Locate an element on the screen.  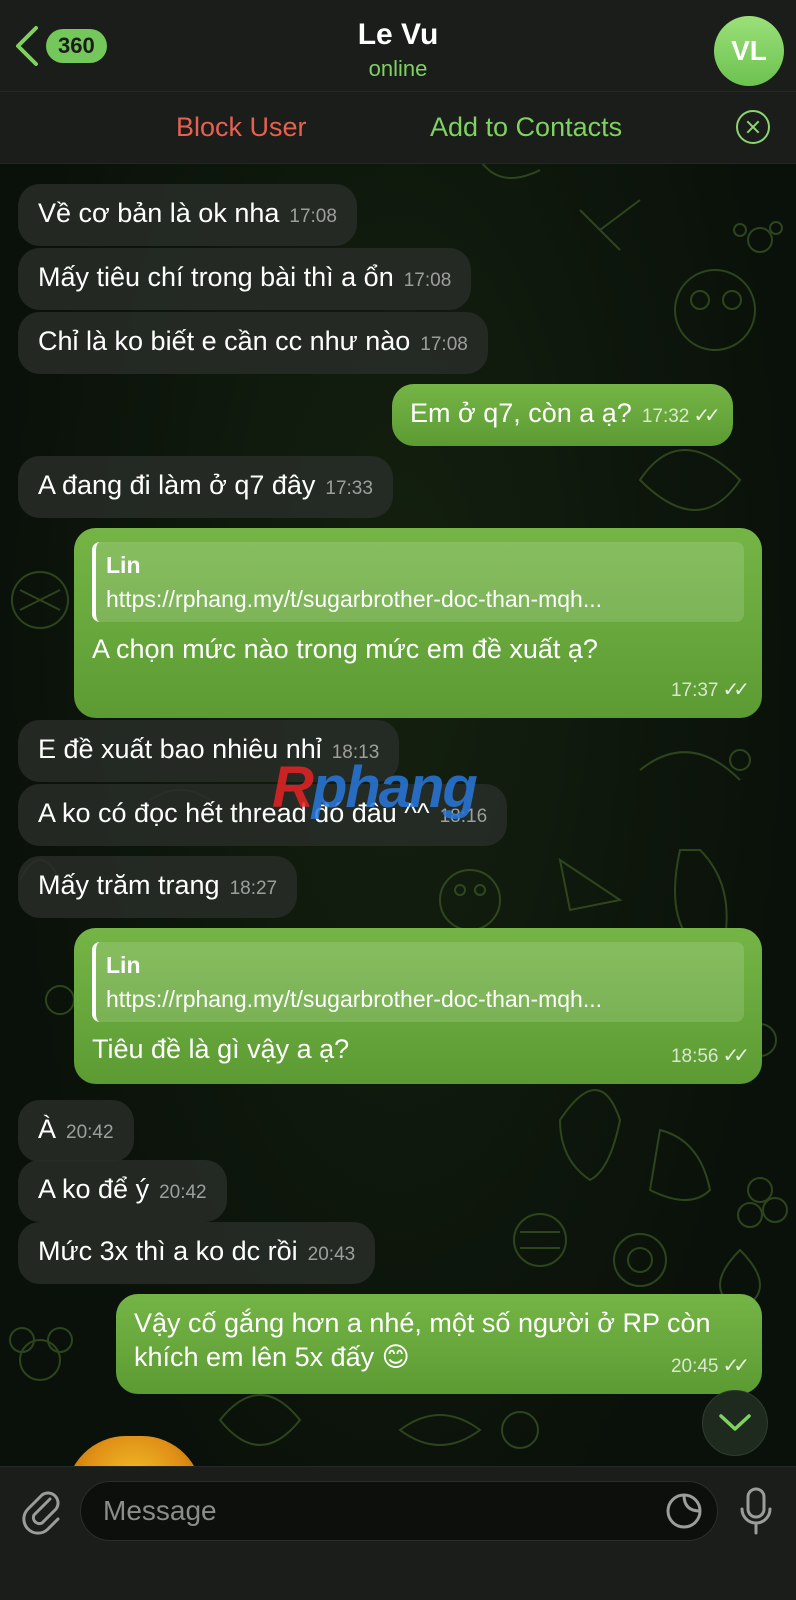
microphone-icon is located at coordinates (756, 1511).